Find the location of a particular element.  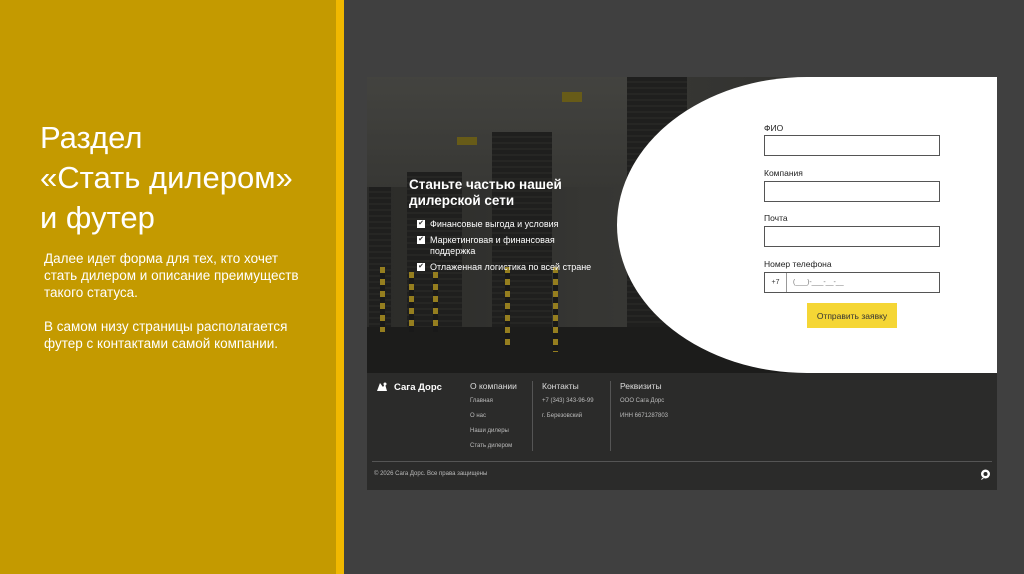

footer-requisites-column: Реквизиты ООО Сага Дорс ИНН 6671287803 is located at coordinates (644, 404).